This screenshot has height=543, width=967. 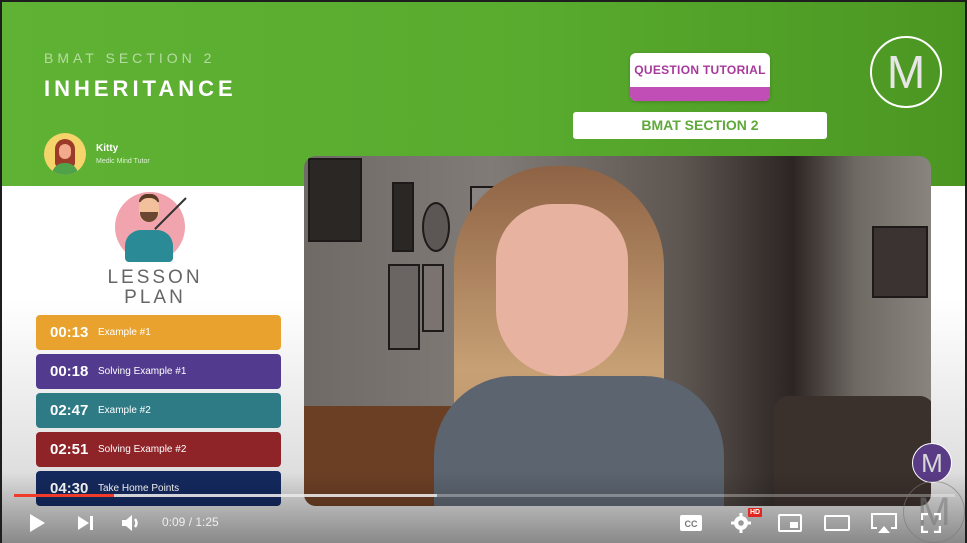 I want to click on section-tag: BMAT SECTION 2, so click(x=700, y=125).